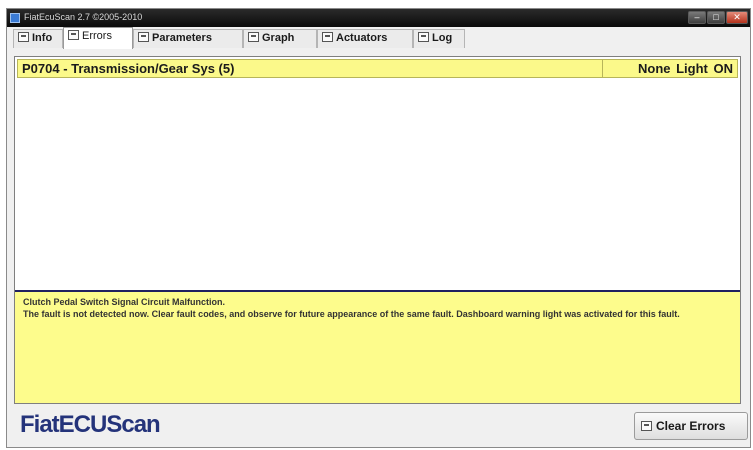 Image resolution: width=753 pixels, height=450 pixels. Describe the element at coordinates (378, 18) in the screenshot. I see `title-bar: FiatEcuScan 2.7 ©2005-2010 – □ ✕` at that location.